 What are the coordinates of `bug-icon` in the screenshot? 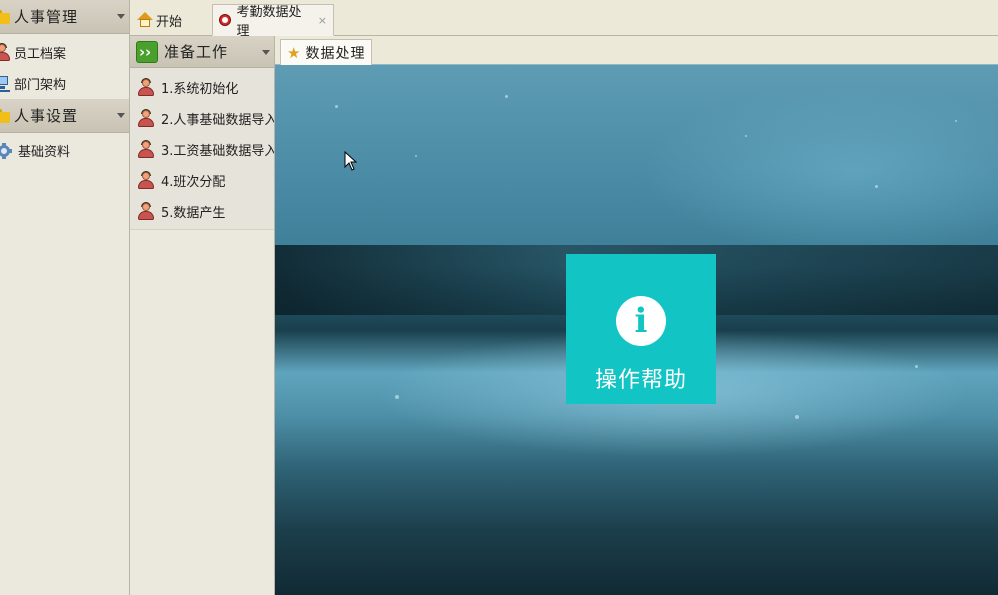 It's located at (224, 20).